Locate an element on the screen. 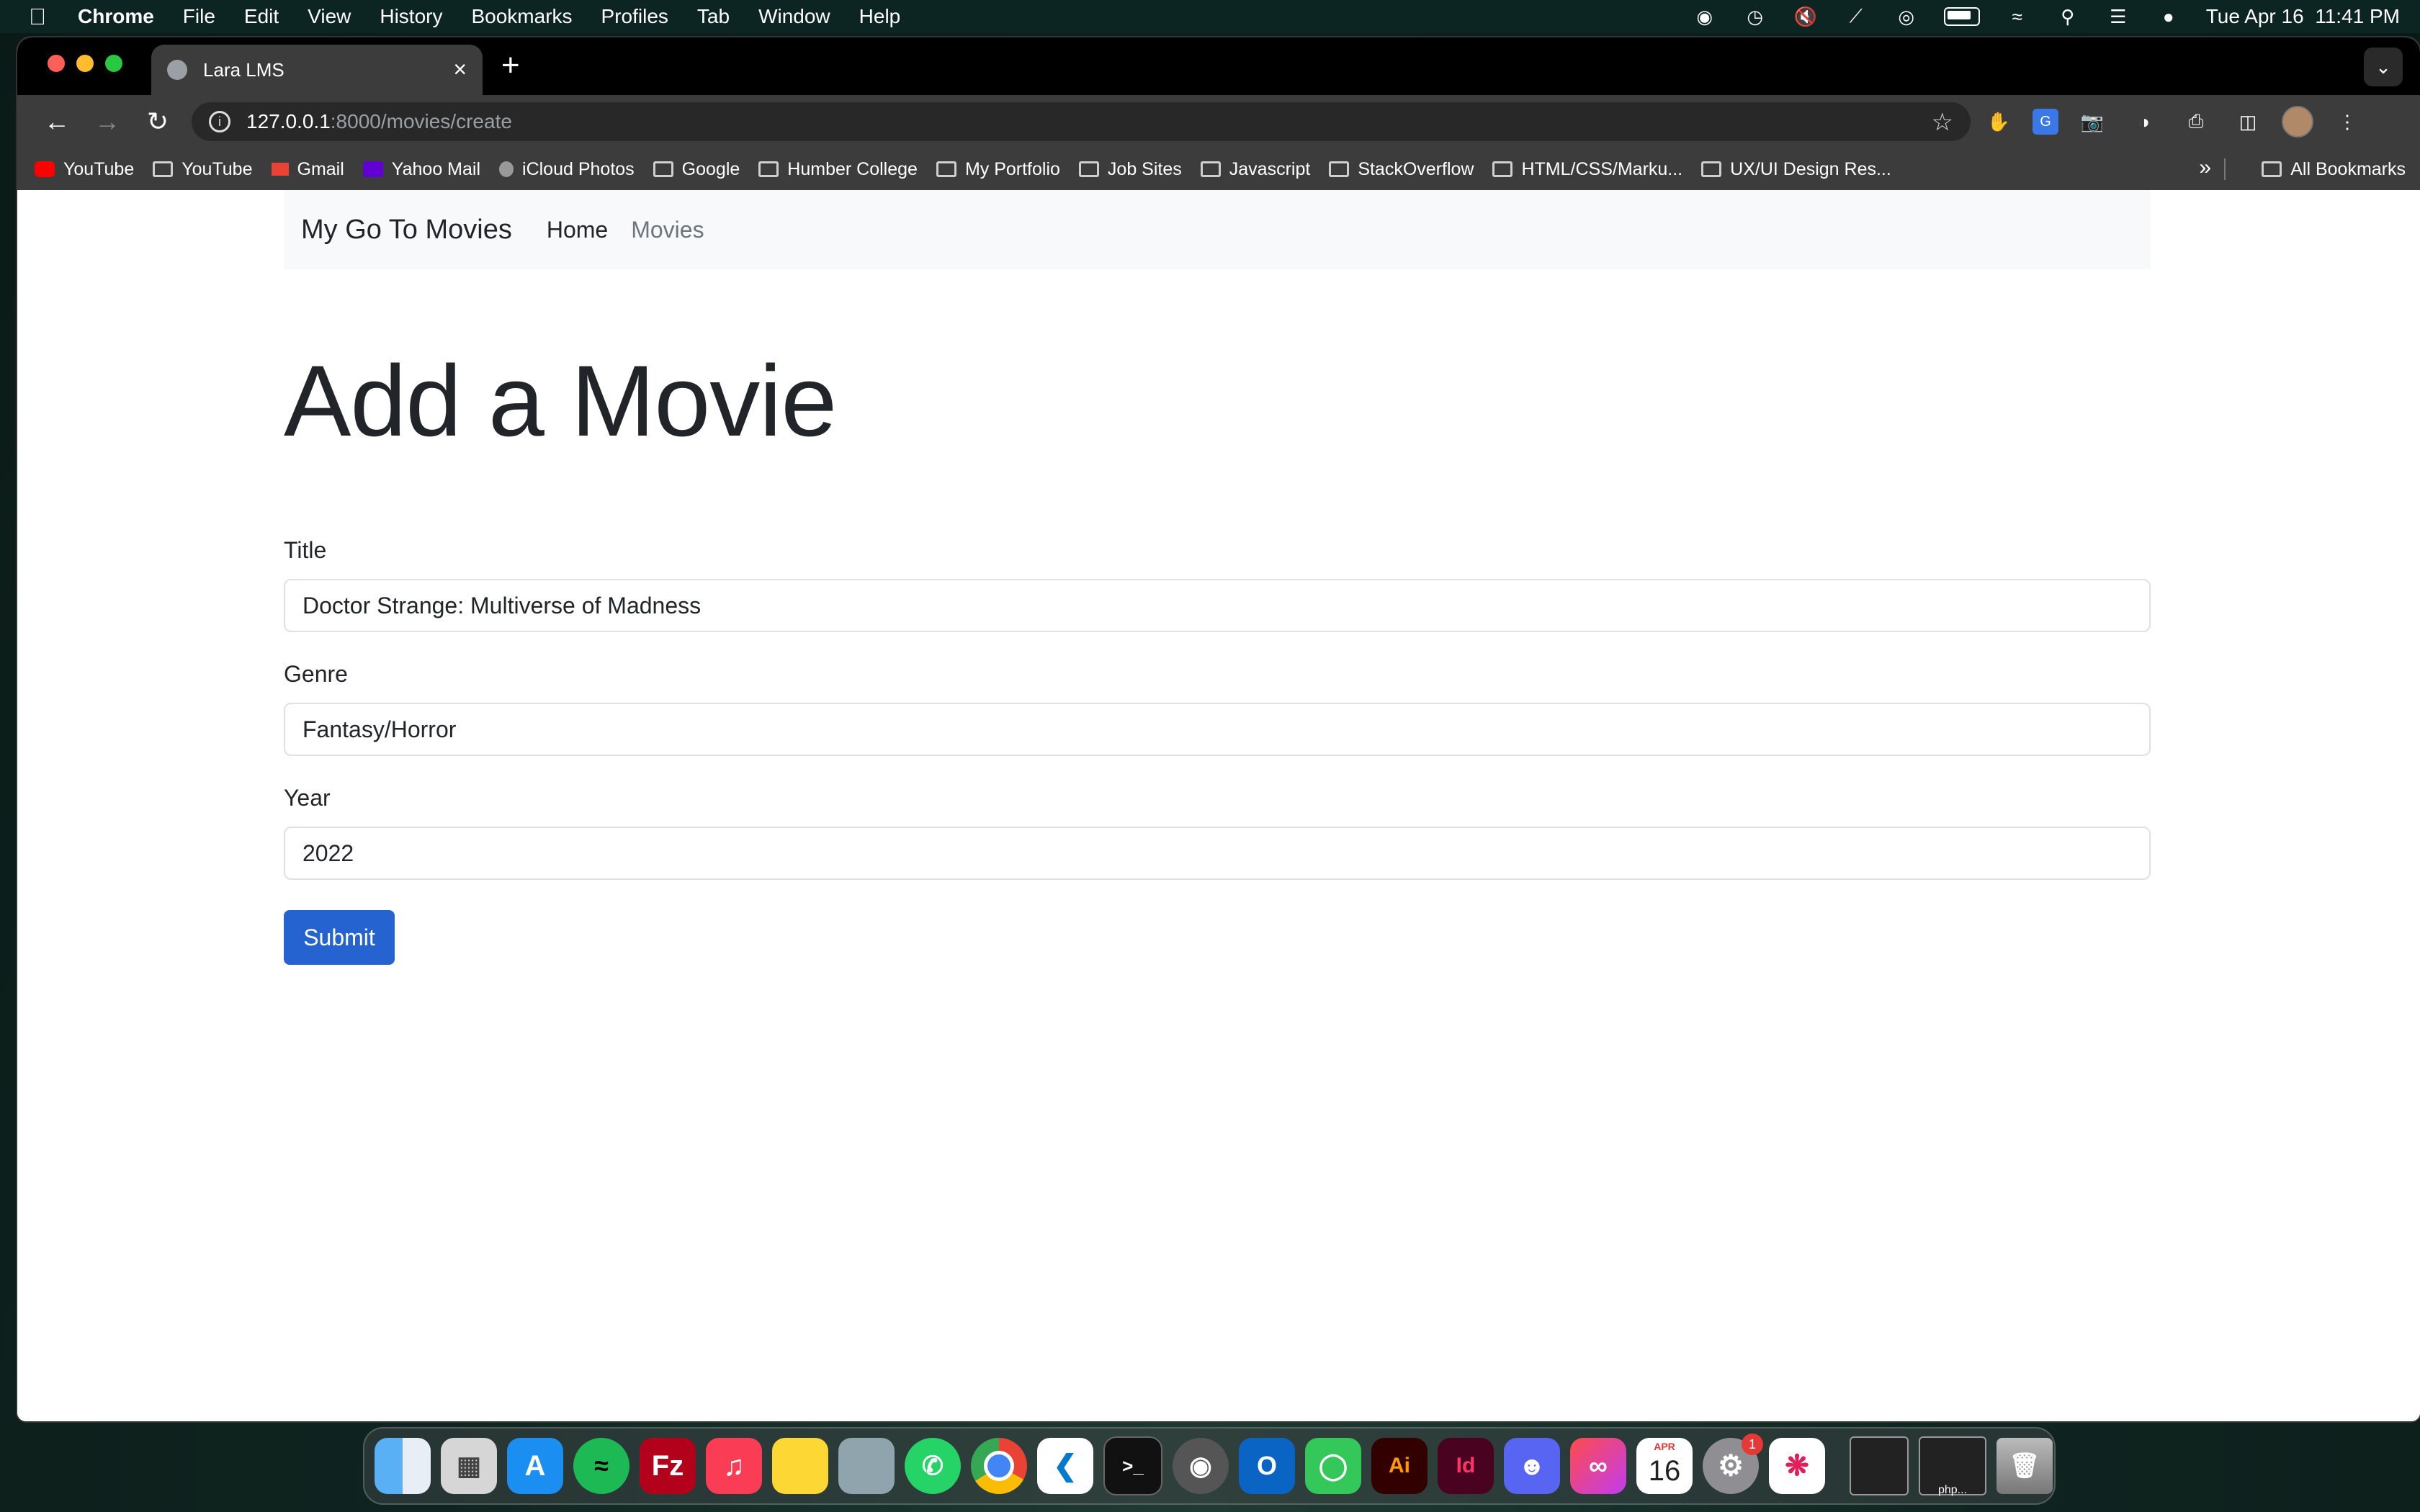  menu-clock: Tue Apr 16 11:41 PM is located at coordinates (2303, 16).